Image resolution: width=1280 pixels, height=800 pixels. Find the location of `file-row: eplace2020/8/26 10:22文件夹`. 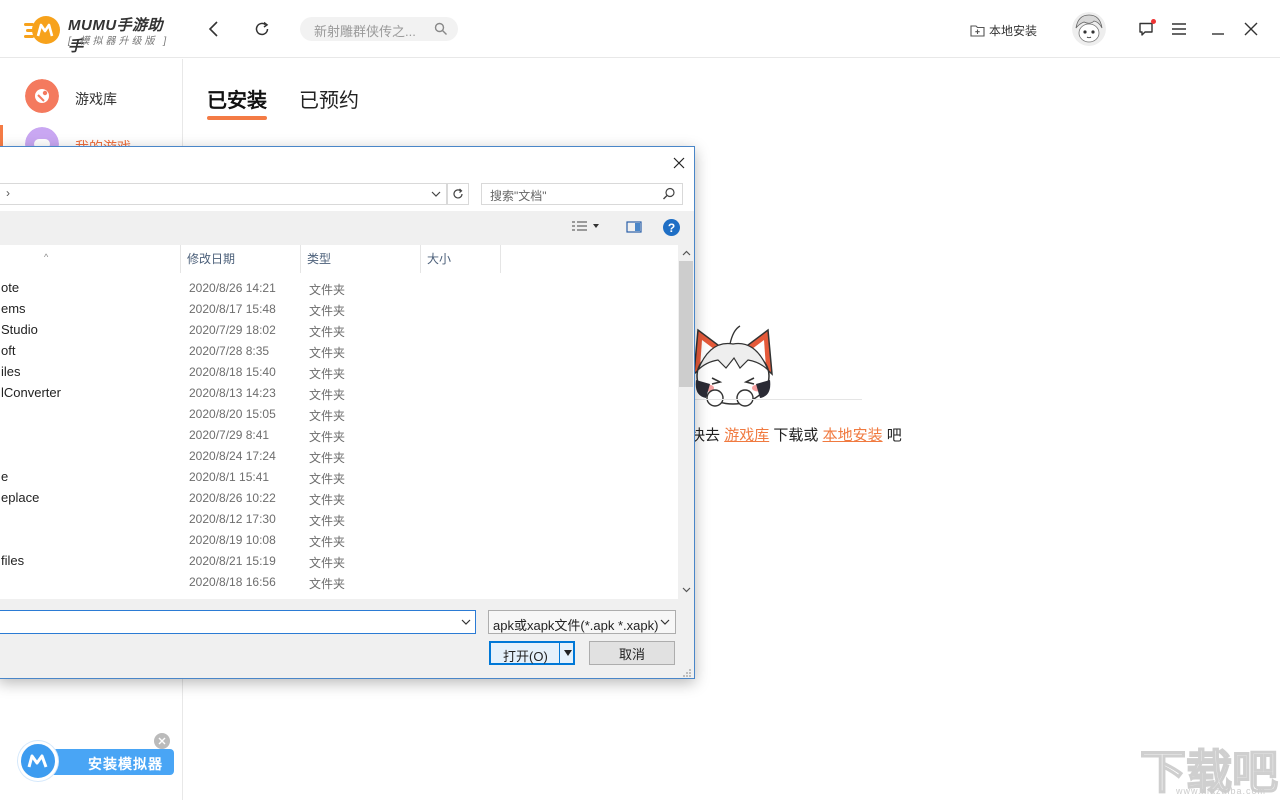

file-row: eplace2020/8/26 10:22文件夹 is located at coordinates (339, 497).